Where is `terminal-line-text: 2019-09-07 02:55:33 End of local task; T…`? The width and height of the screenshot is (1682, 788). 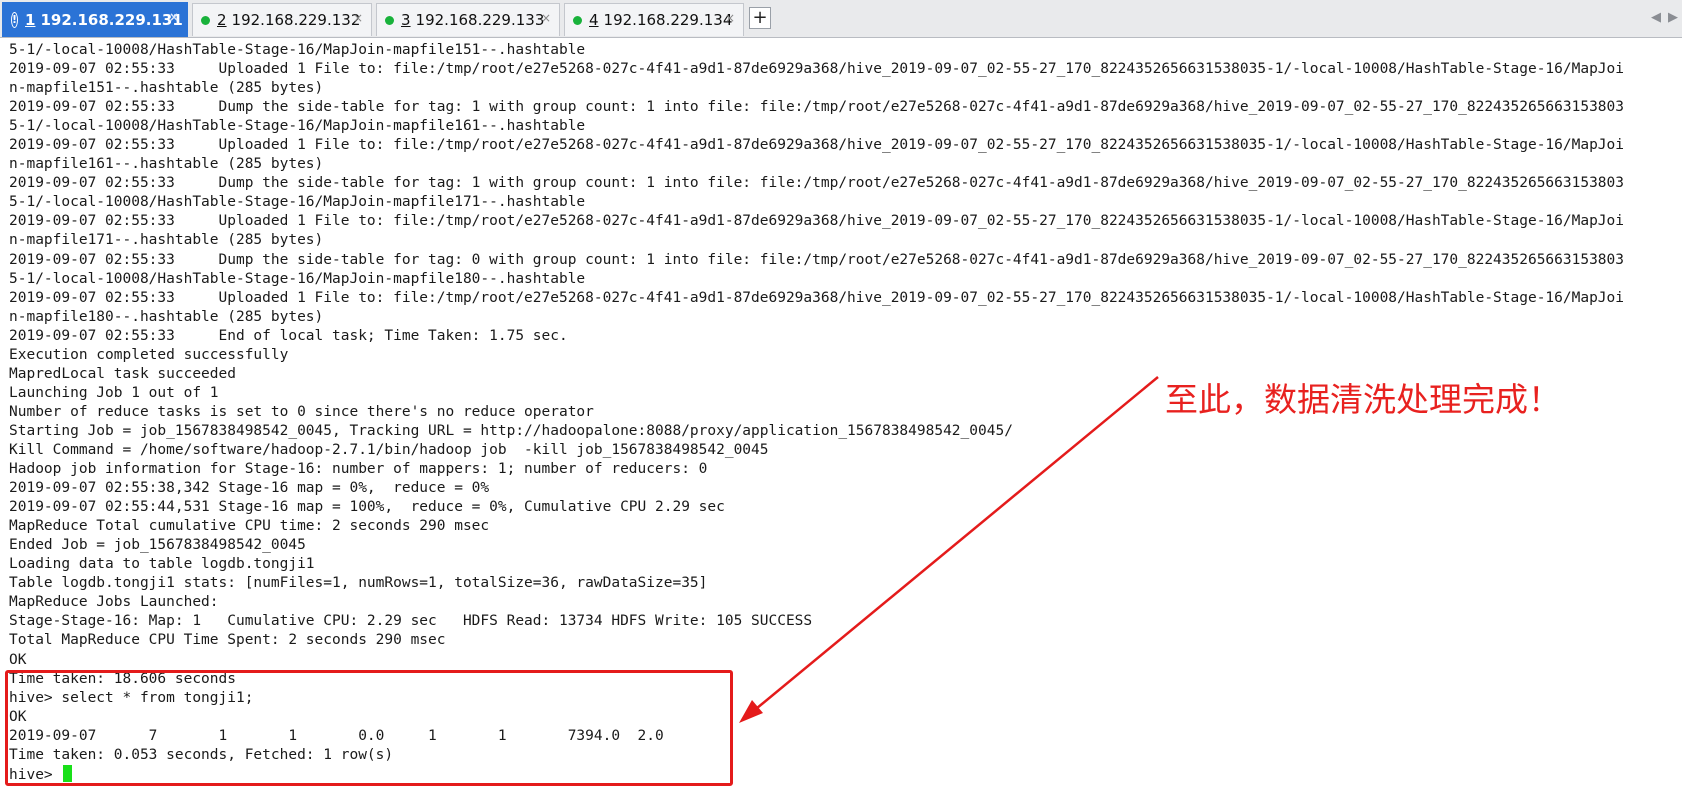 terminal-line-text: 2019-09-07 02:55:33 End of local task; T… is located at coordinates (288, 335).